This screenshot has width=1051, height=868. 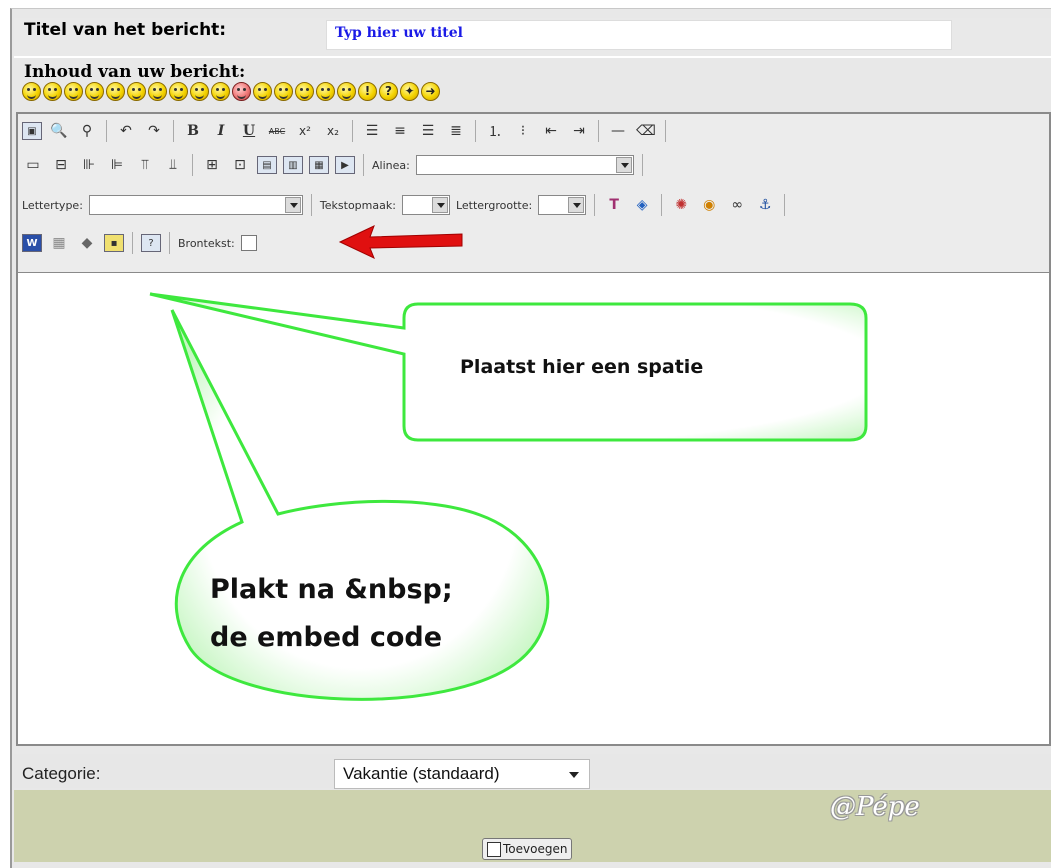 I want to click on italic-button: I, so click(x=221, y=131).